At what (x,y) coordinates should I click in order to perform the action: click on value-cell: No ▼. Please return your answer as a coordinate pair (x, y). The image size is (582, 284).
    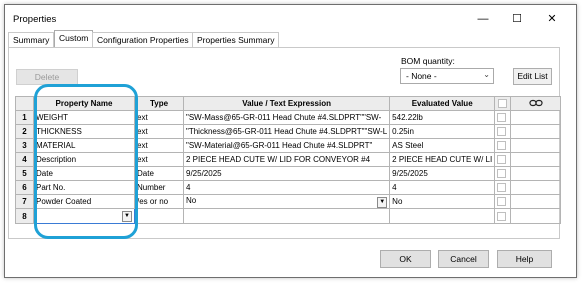
    Looking at the image, I should click on (286, 201).